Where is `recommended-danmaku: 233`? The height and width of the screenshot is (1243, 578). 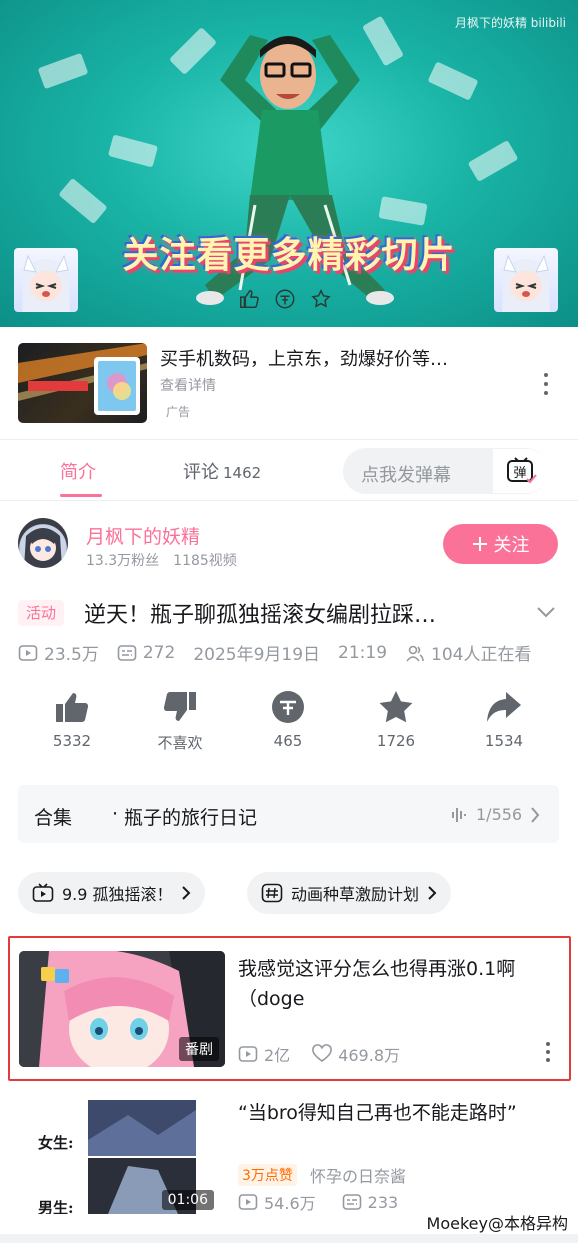
recommended-danmaku: 233 is located at coordinates (383, 1202).